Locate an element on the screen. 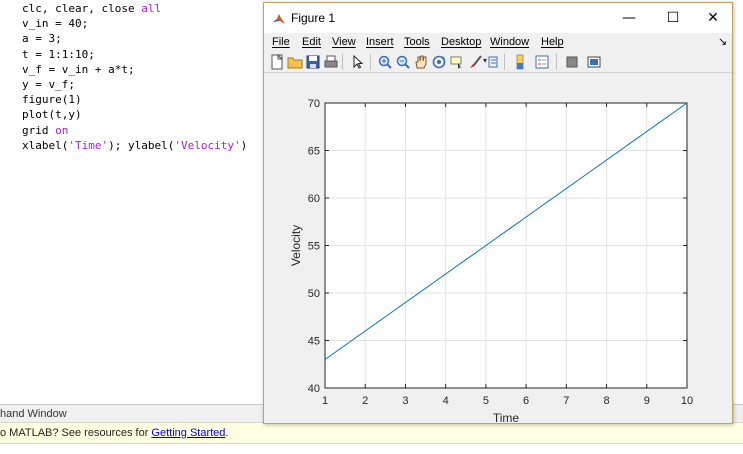 The width and height of the screenshot is (743, 454). code-line: a = 3; is located at coordinates (42, 38).